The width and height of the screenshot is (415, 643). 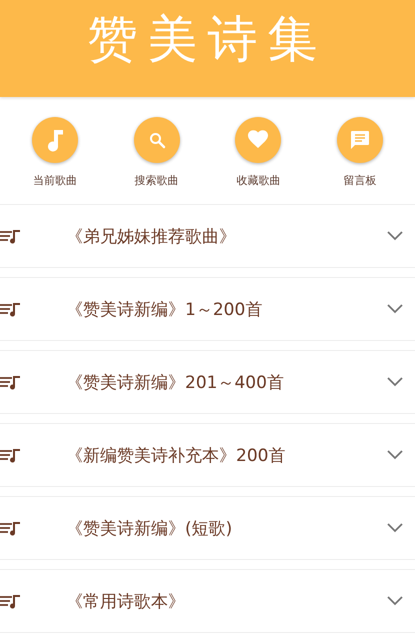 I want to click on songbook-title: 《赞美诗新编》201～400首, so click(x=175, y=383).